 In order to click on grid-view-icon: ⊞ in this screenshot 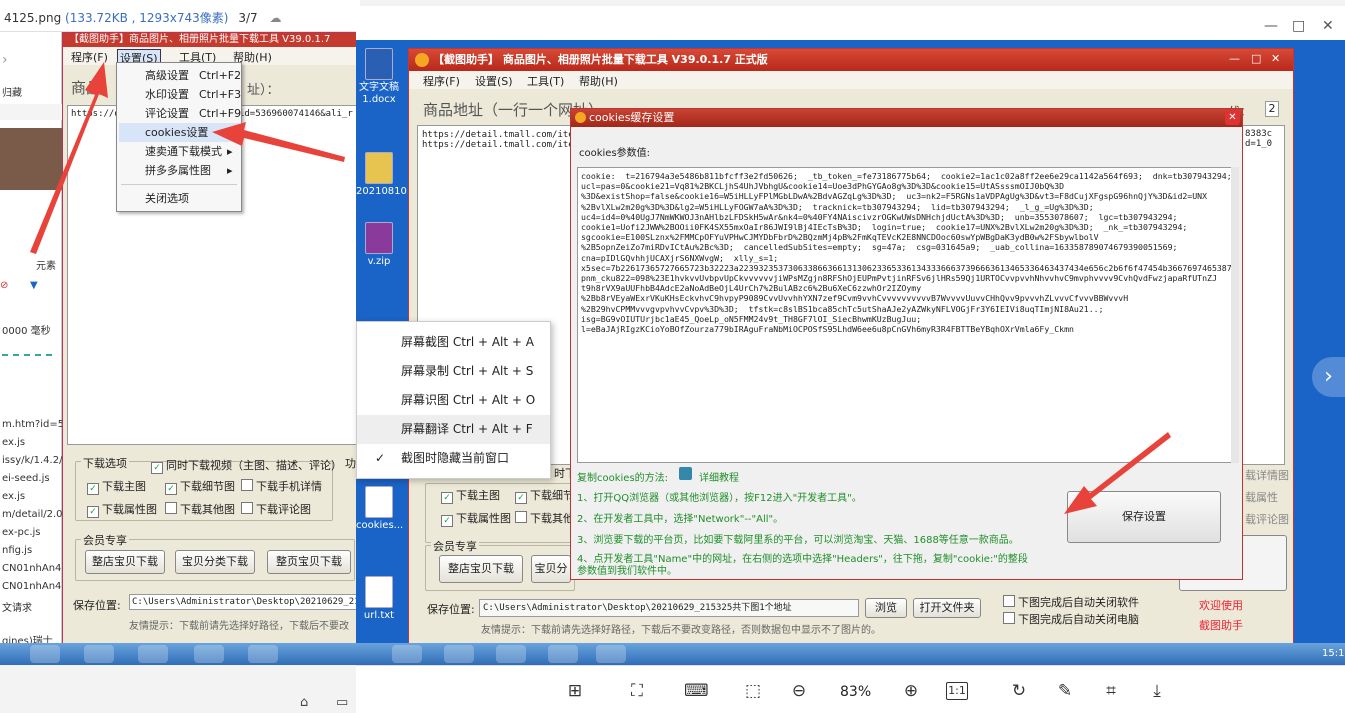, I will do `click(575, 691)`.